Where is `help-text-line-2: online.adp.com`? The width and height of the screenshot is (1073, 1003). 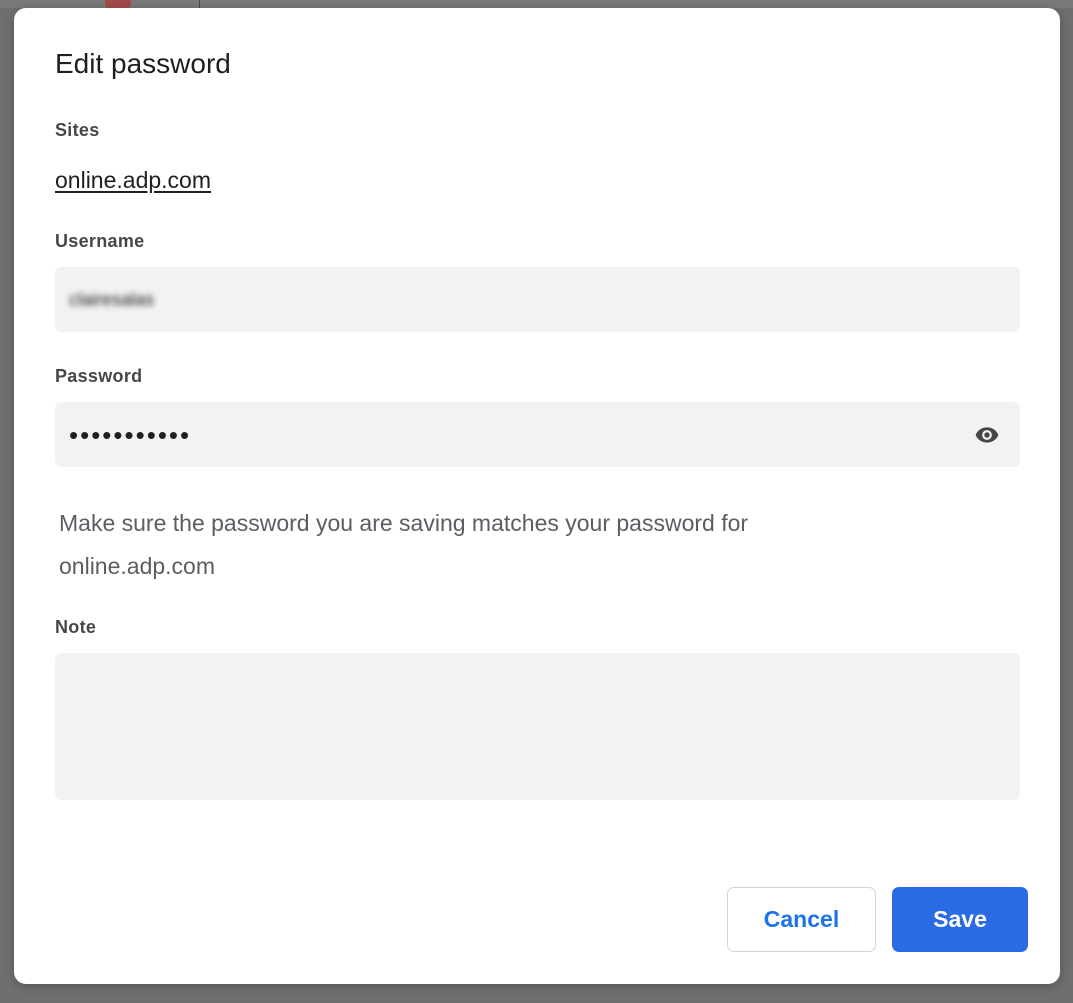 help-text-line-2: online.adp.com is located at coordinates (137, 566).